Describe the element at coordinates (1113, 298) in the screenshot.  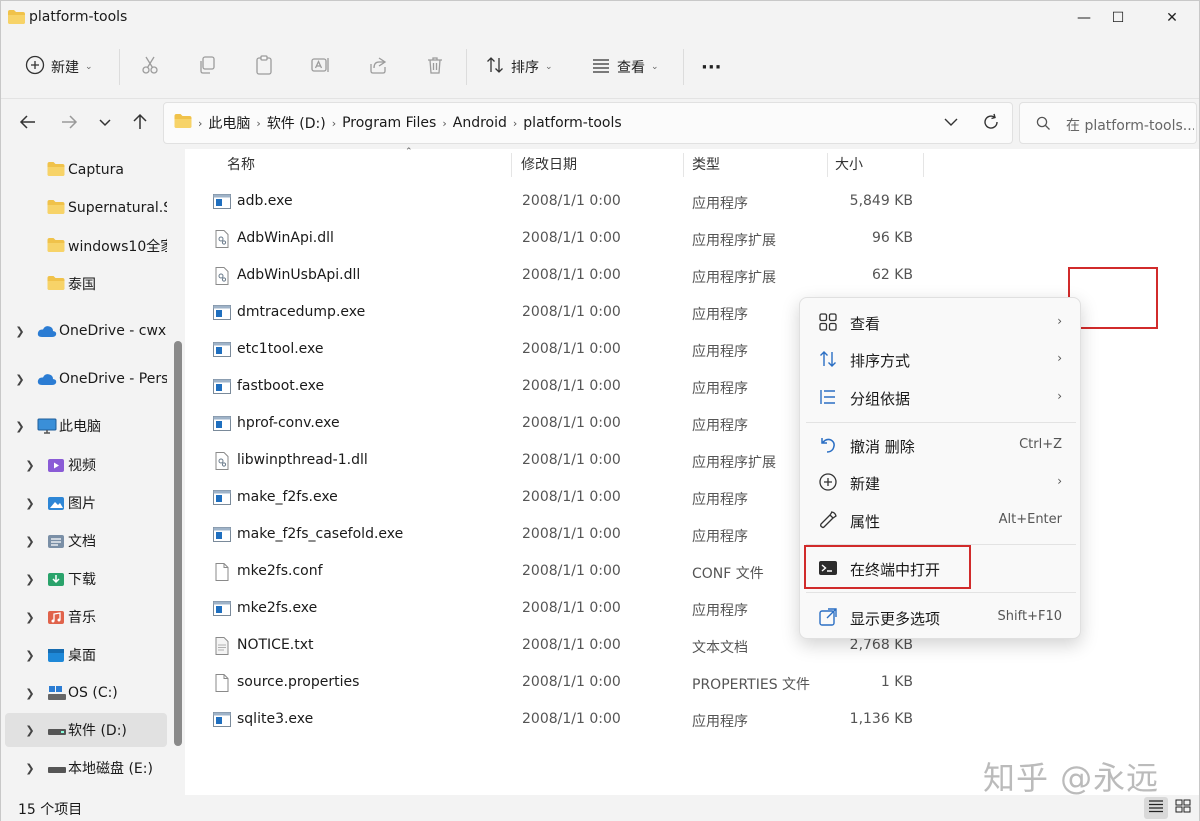
I see `annotation-box` at that location.